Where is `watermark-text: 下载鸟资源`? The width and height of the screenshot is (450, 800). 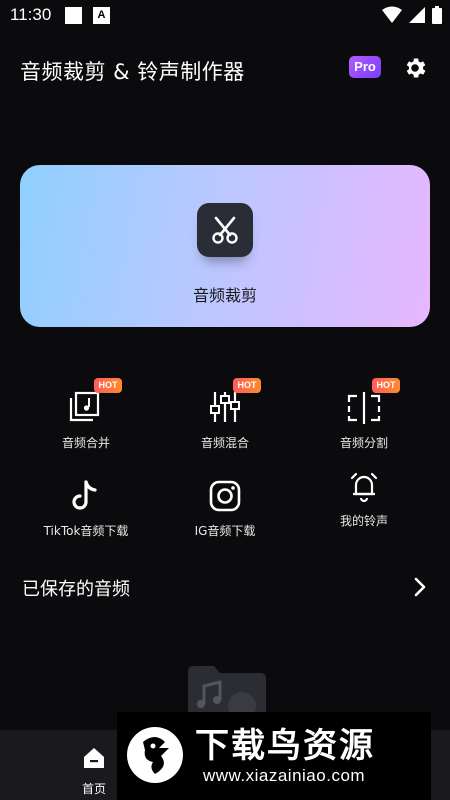
watermark-text: 下载鸟资源 is located at coordinates (285, 746).